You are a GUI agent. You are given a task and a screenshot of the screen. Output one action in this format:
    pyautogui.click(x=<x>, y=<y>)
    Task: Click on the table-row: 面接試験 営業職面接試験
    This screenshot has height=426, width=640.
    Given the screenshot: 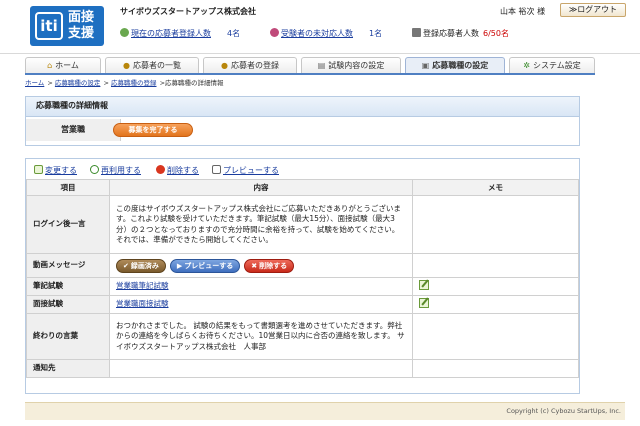 What is the action you would take?
    pyautogui.click(x=302, y=304)
    